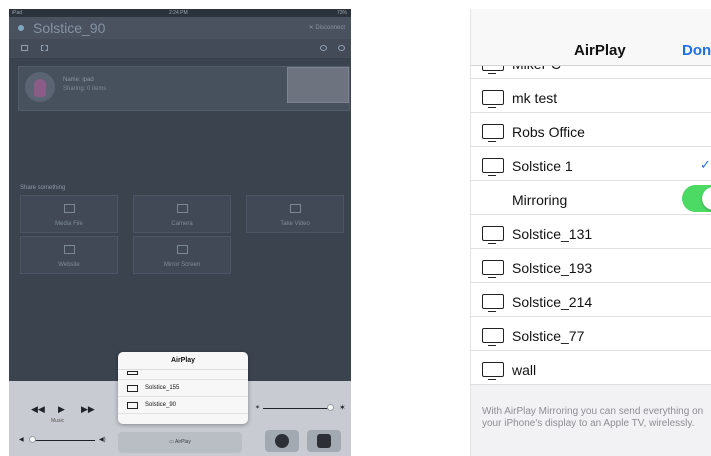 Image resolution: width=711 pixels, height=456 pixels. Describe the element at coordinates (295, 224) in the screenshot. I see `tile-label: Take Video` at that location.